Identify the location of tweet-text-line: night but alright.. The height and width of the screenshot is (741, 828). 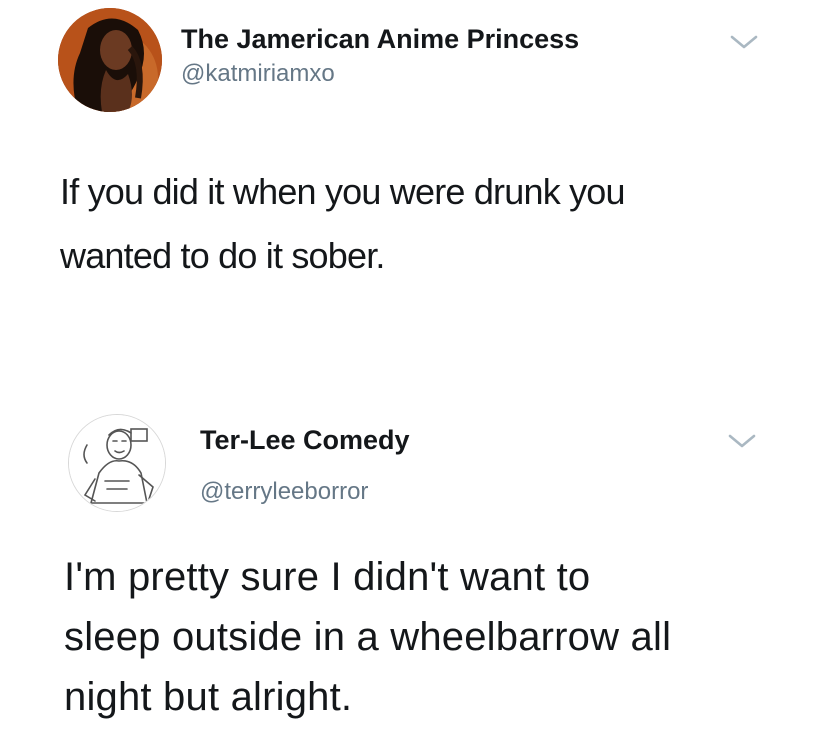
(208, 697).